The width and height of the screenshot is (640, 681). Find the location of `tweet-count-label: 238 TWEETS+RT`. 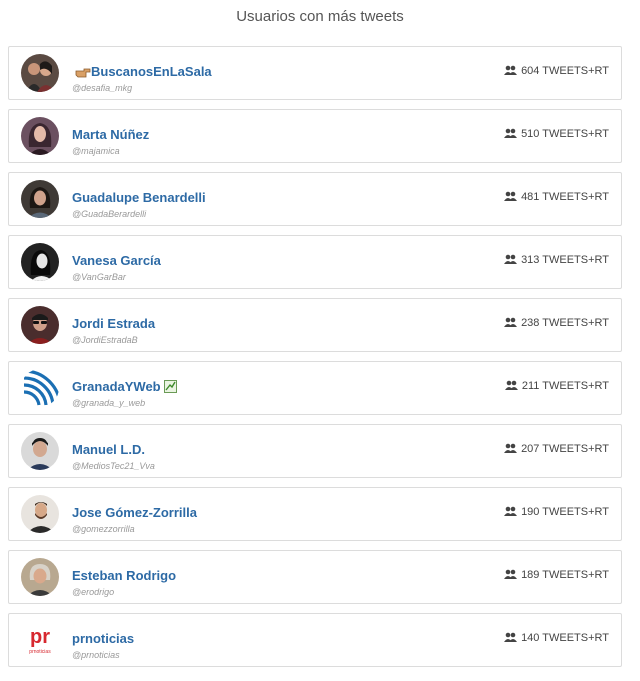

tweet-count-label: 238 TWEETS+RT is located at coordinates (565, 323).